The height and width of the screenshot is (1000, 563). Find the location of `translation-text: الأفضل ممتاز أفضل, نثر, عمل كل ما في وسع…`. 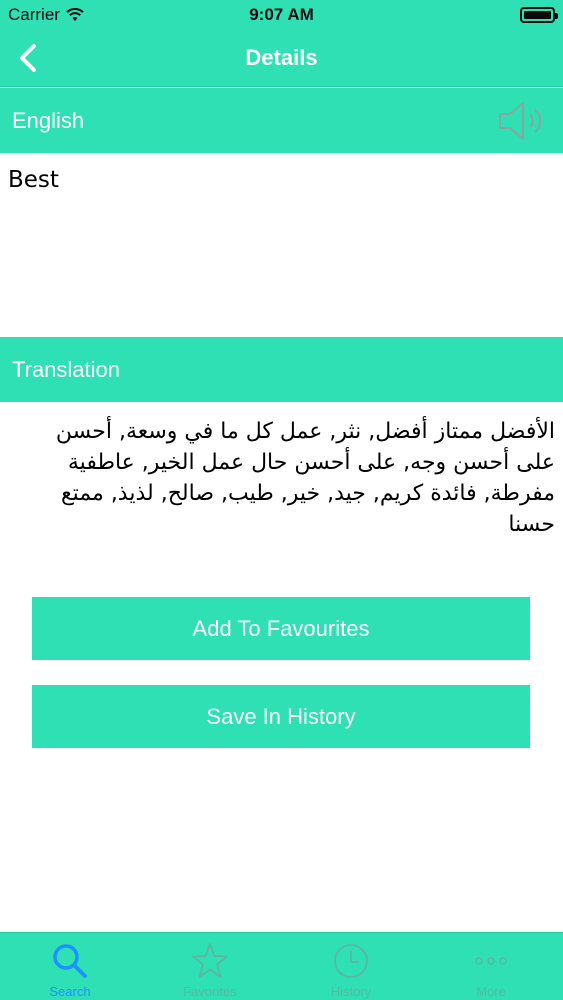

translation-text: الأفضل ممتاز أفضل, نثر, عمل كل ما في وسع… is located at coordinates (305, 478).